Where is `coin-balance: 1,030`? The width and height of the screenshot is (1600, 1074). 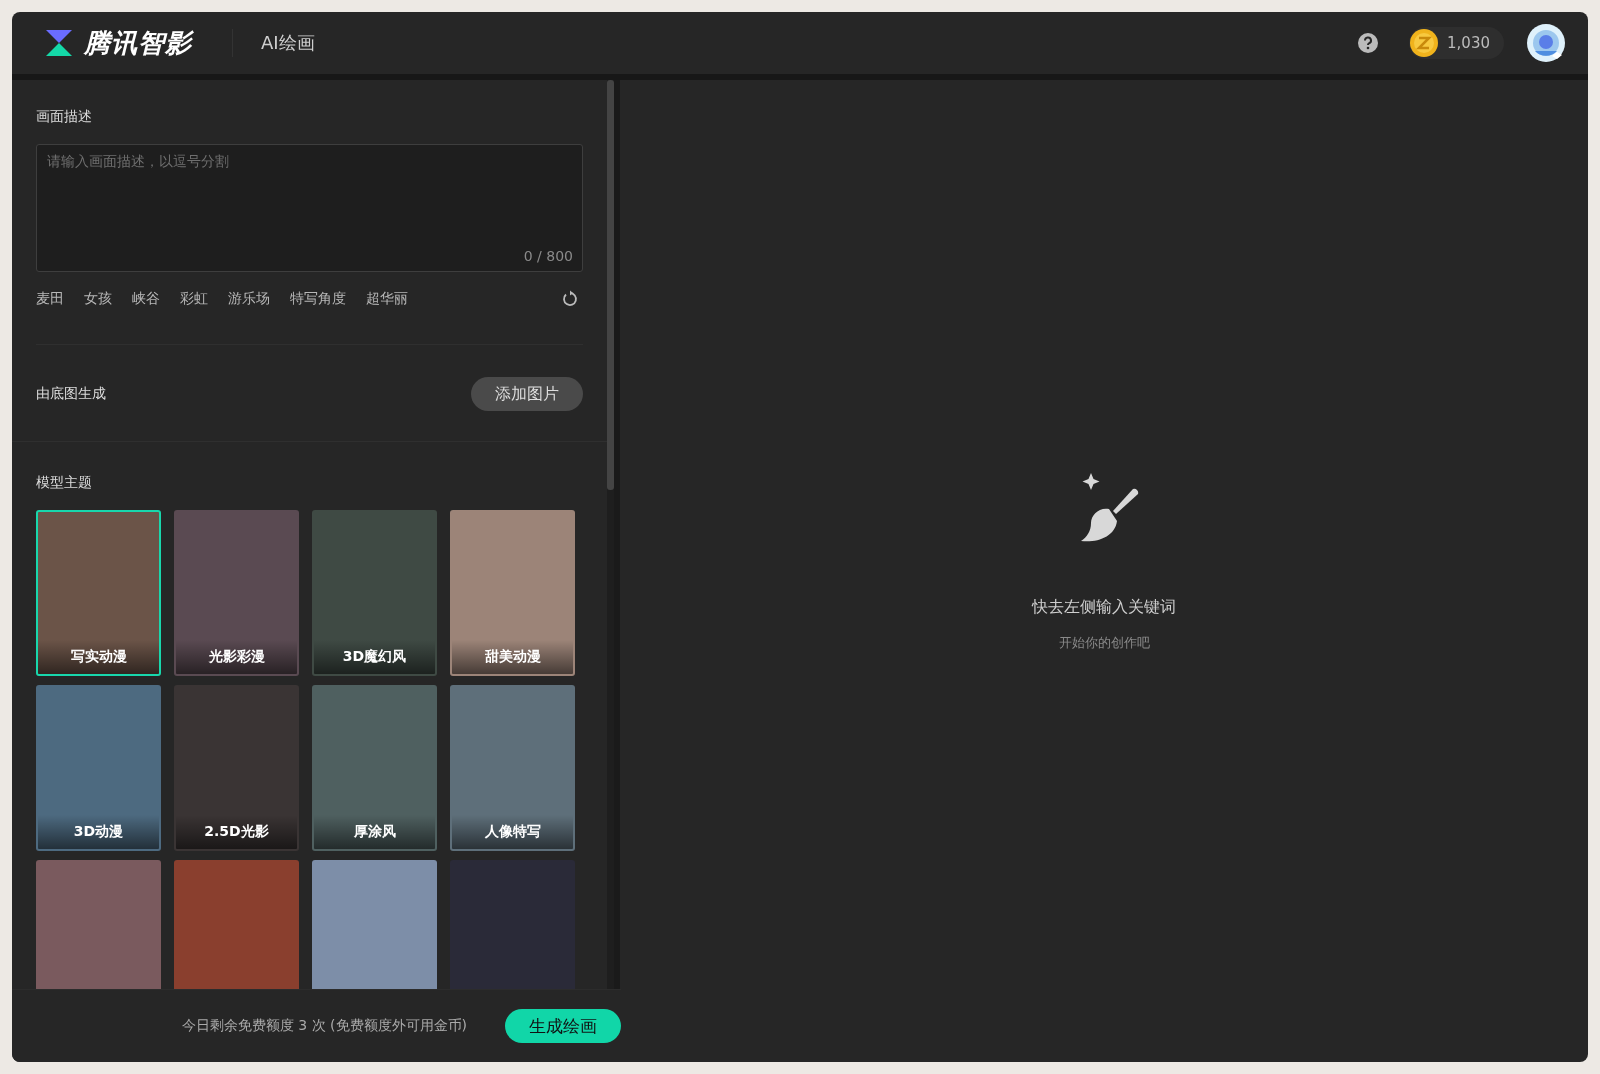
coin-balance: 1,030 is located at coordinates (1456, 43).